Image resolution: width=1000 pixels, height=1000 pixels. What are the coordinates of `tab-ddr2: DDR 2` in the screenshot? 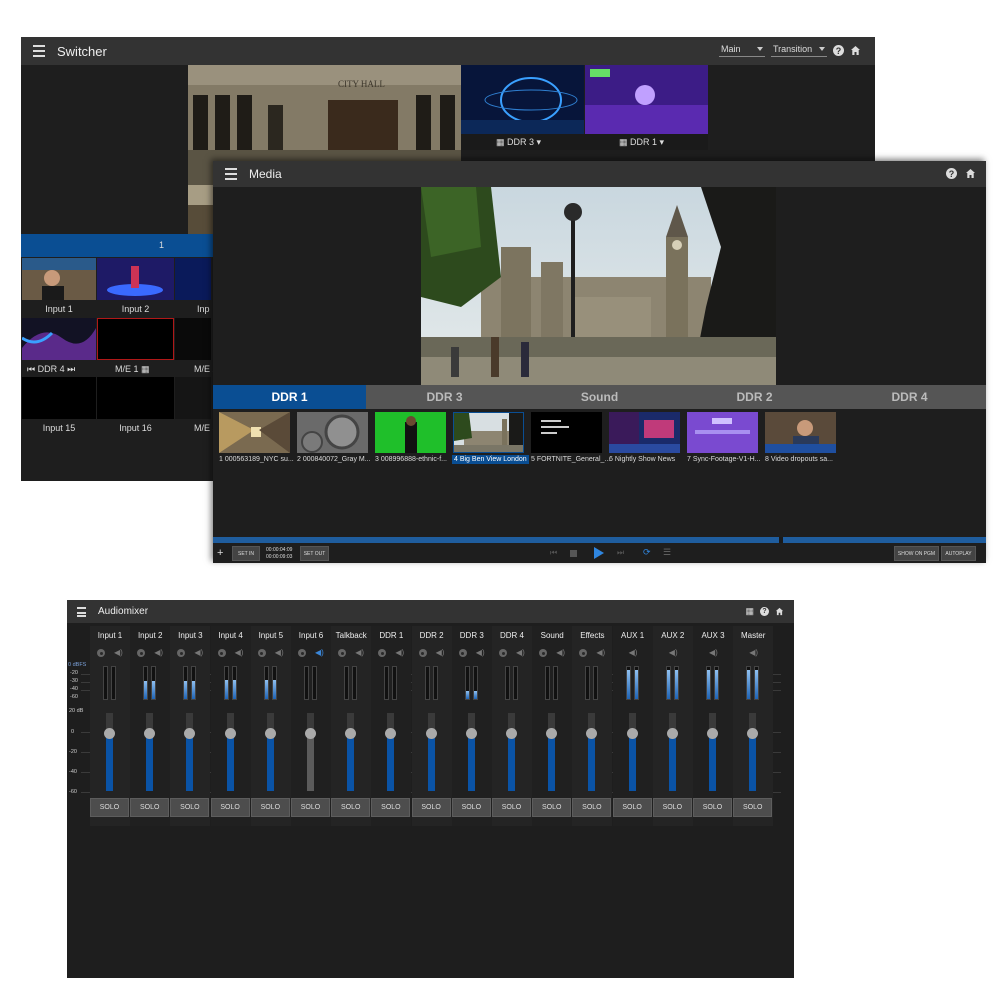 It's located at (754, 397).